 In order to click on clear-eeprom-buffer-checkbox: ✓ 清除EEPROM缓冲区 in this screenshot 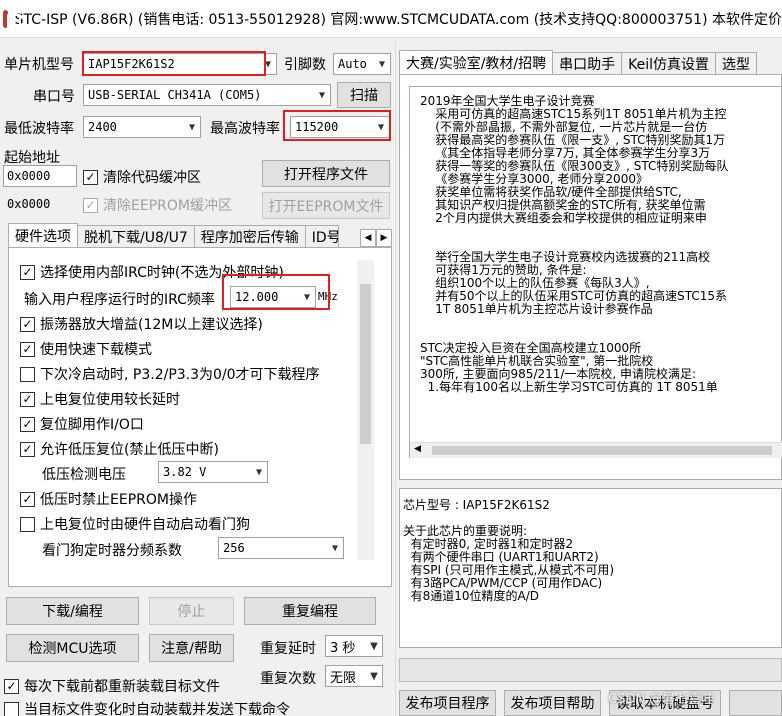, I will do `click(157, 205)`.